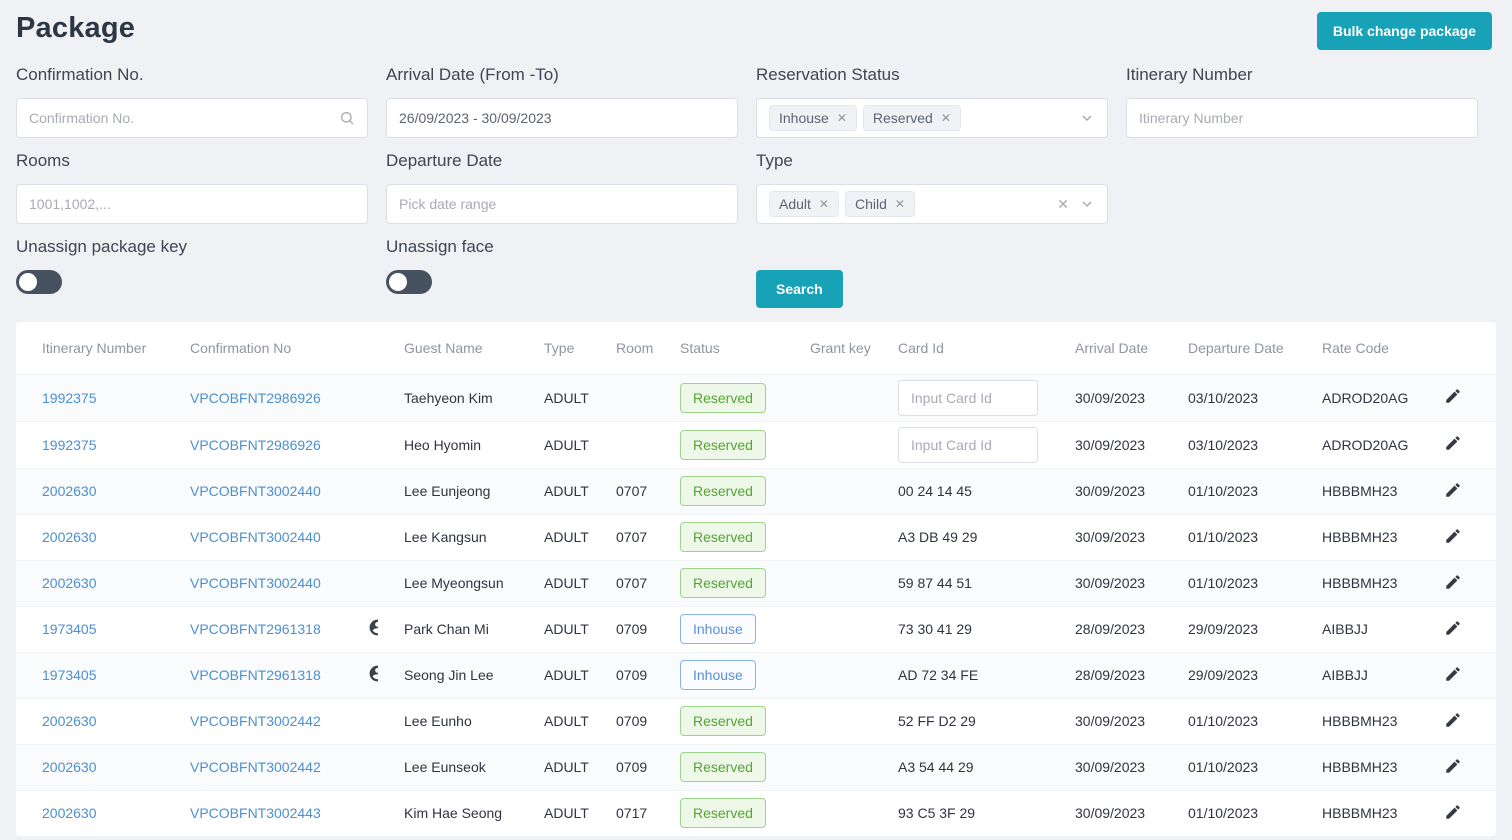 This screenshot has height=840, width=1512. Describe the element at coordinates (921, 347) in the screenshot. I see `column-header: Card Id` at that location.